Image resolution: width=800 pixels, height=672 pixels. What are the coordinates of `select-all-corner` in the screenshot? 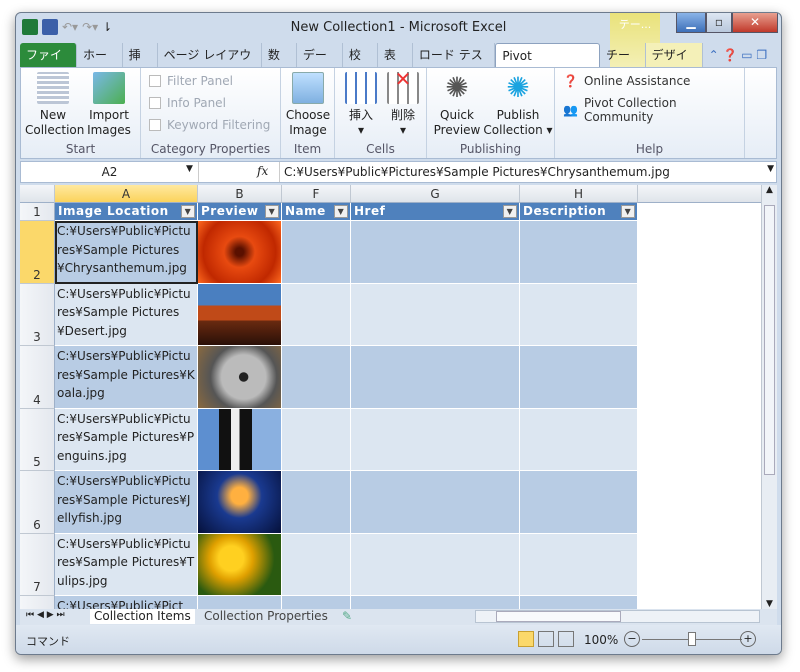 It's located at (37, 194).